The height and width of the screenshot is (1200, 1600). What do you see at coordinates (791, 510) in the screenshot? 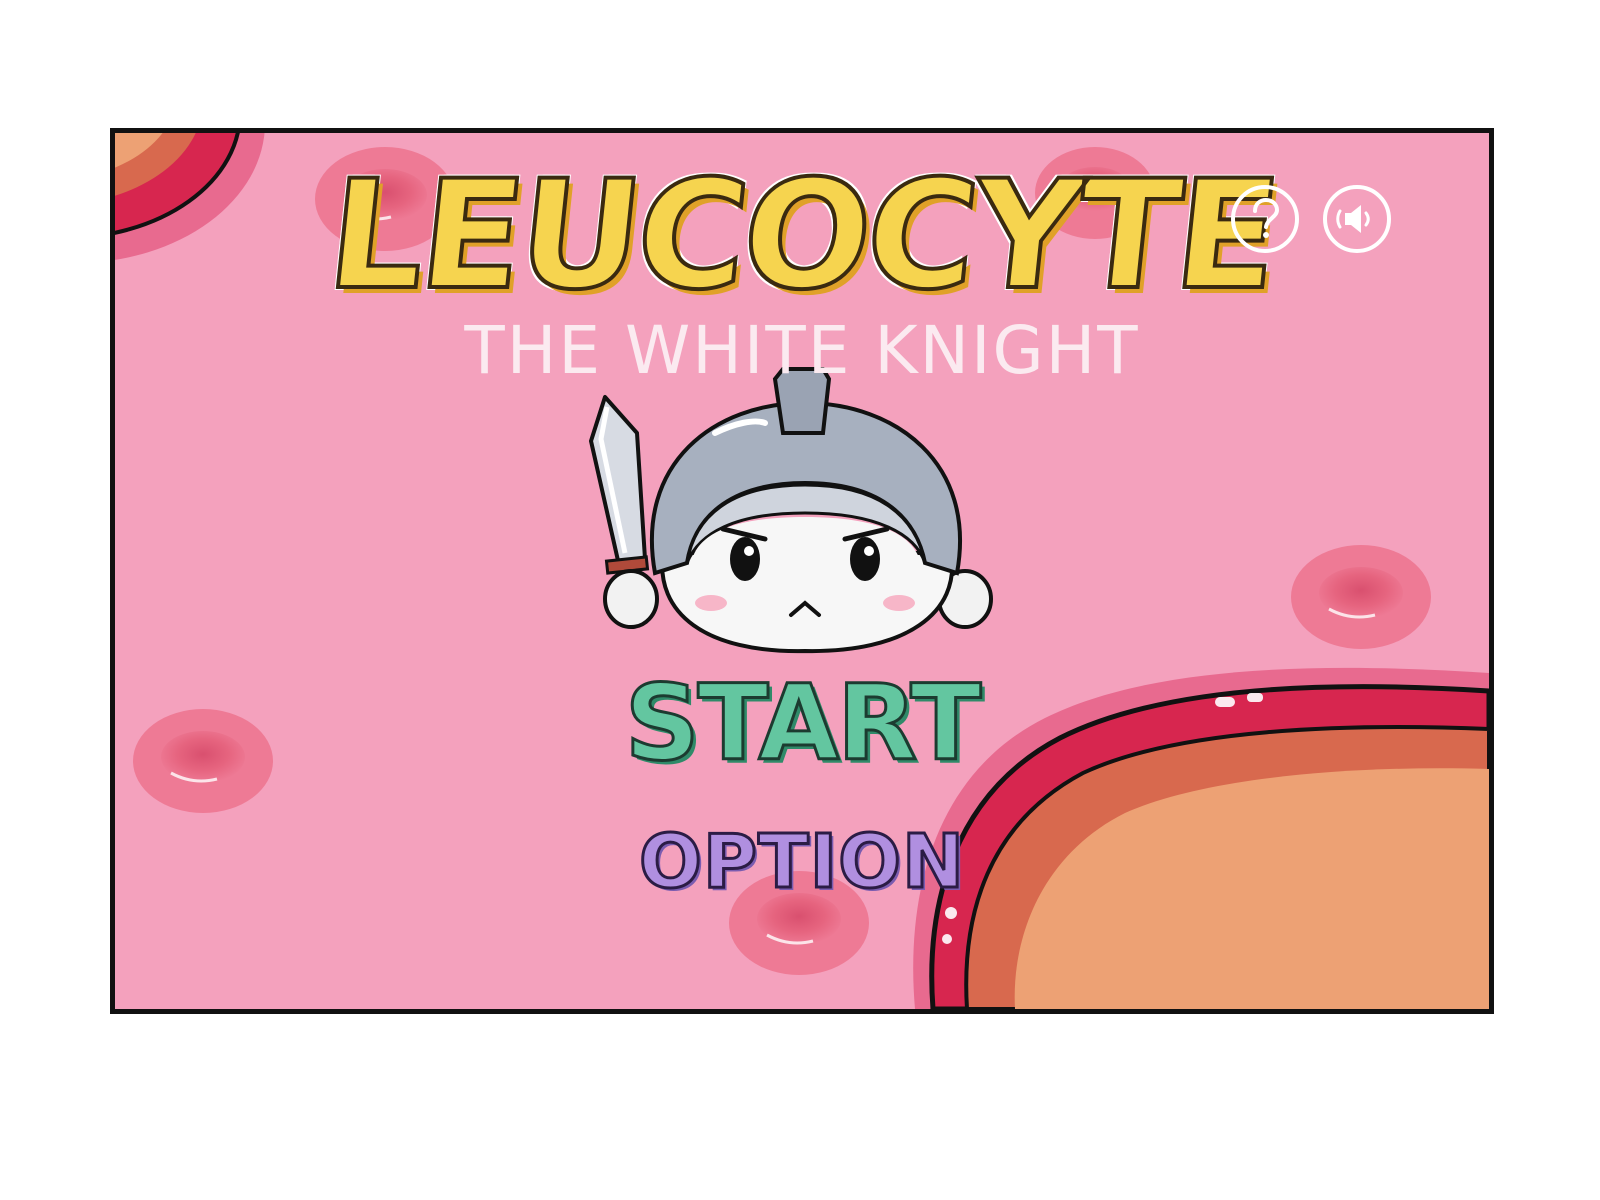
I see `knight-character` at bounding box center [791, 510].